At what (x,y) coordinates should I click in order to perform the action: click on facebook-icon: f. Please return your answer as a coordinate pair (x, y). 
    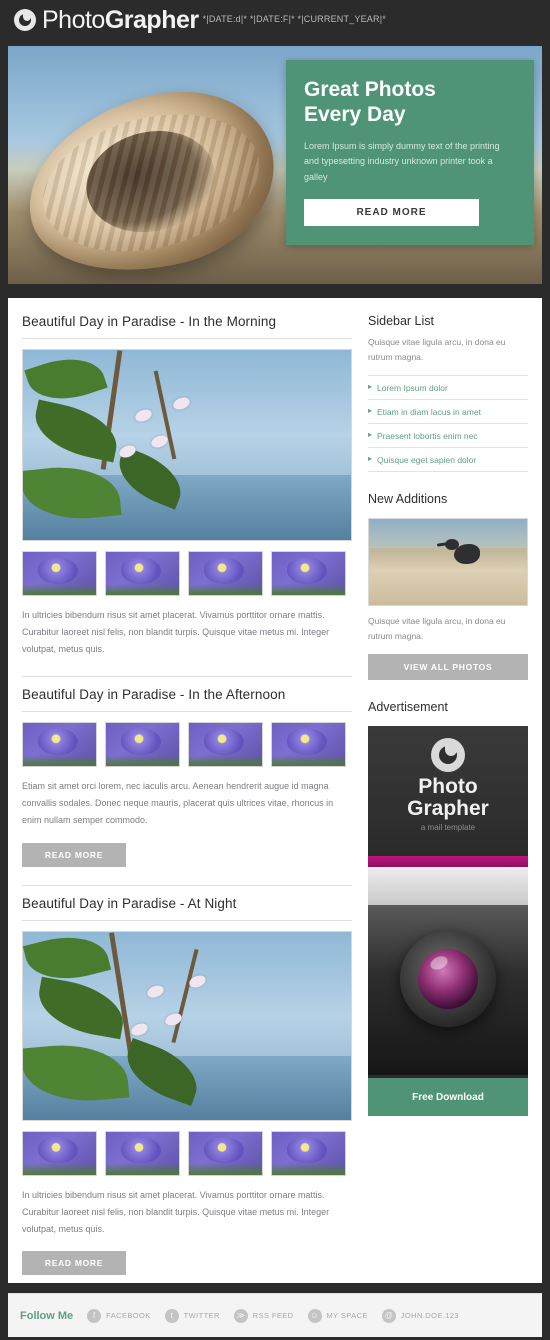
    Looking at the image, I should click on (94, 1315).